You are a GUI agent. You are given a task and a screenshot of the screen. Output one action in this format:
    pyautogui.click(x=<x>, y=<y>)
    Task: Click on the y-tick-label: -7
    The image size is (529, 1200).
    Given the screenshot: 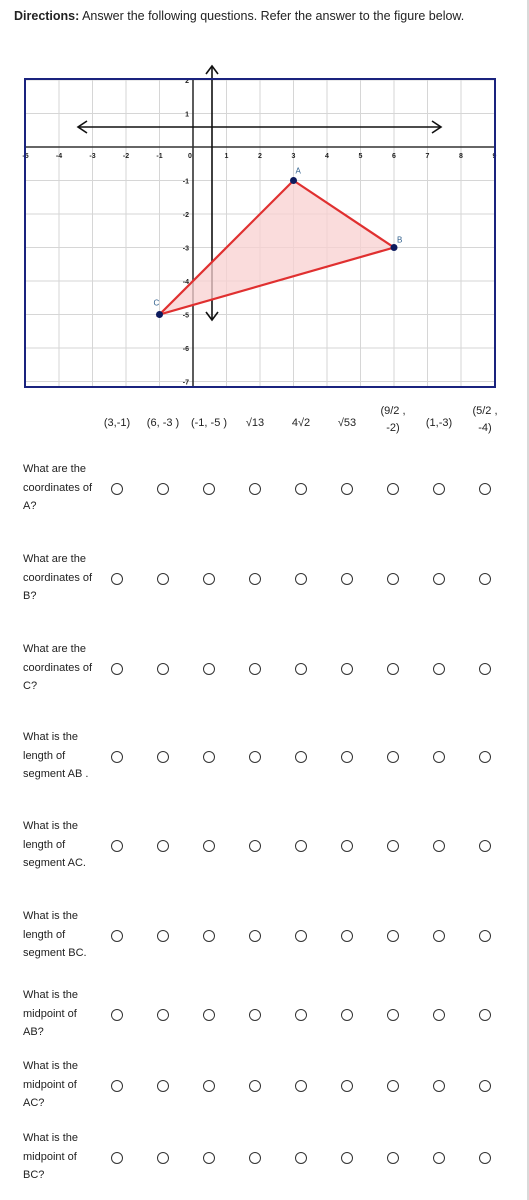 What is the action you would take?
    pyautogui.click(x=186, y=383)
    